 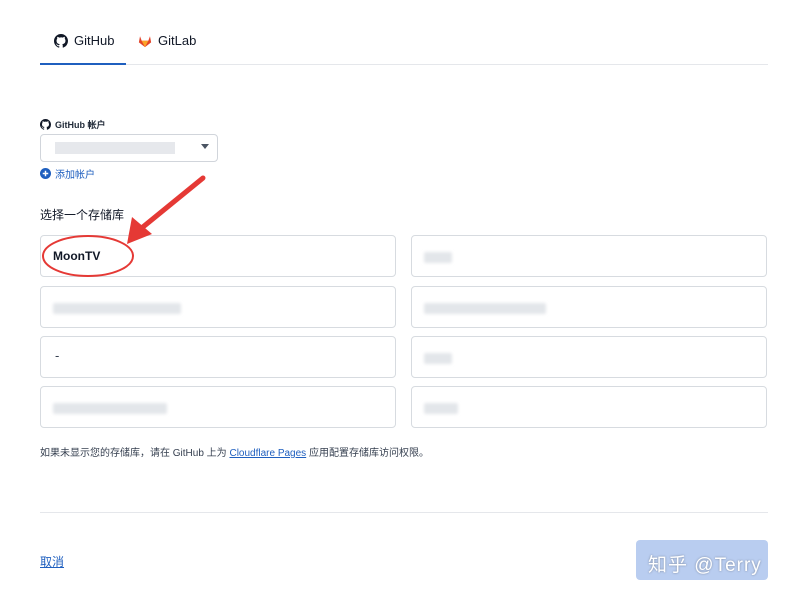 I want to click on annotation-overlay, so click(x=124, y=226).